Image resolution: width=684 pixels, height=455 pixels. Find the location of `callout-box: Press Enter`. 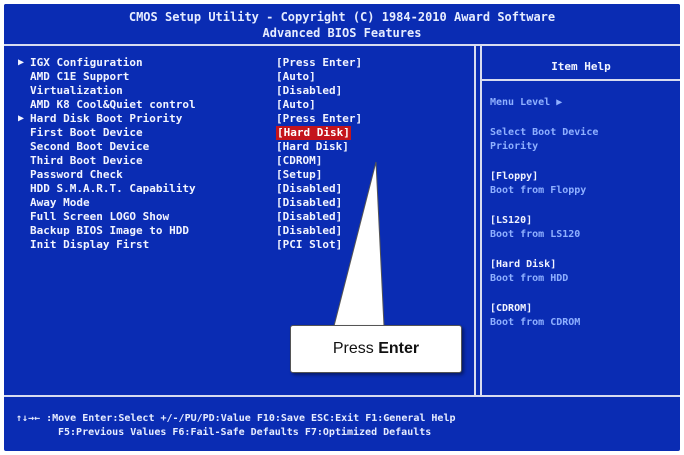

callout-box: Press Enter is located at coordinates (376, 349).